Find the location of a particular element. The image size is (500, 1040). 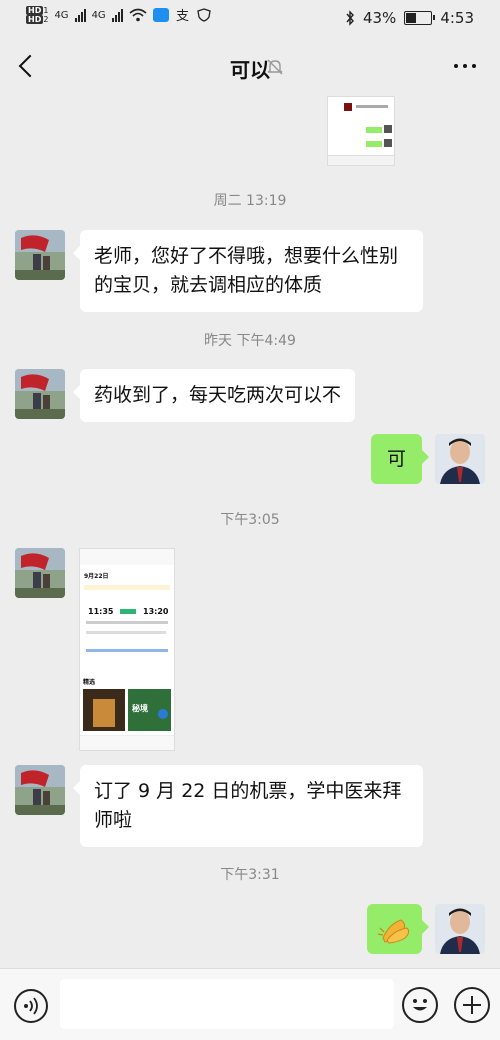

battery-percent: 43% is located at coordinates (379, 18).